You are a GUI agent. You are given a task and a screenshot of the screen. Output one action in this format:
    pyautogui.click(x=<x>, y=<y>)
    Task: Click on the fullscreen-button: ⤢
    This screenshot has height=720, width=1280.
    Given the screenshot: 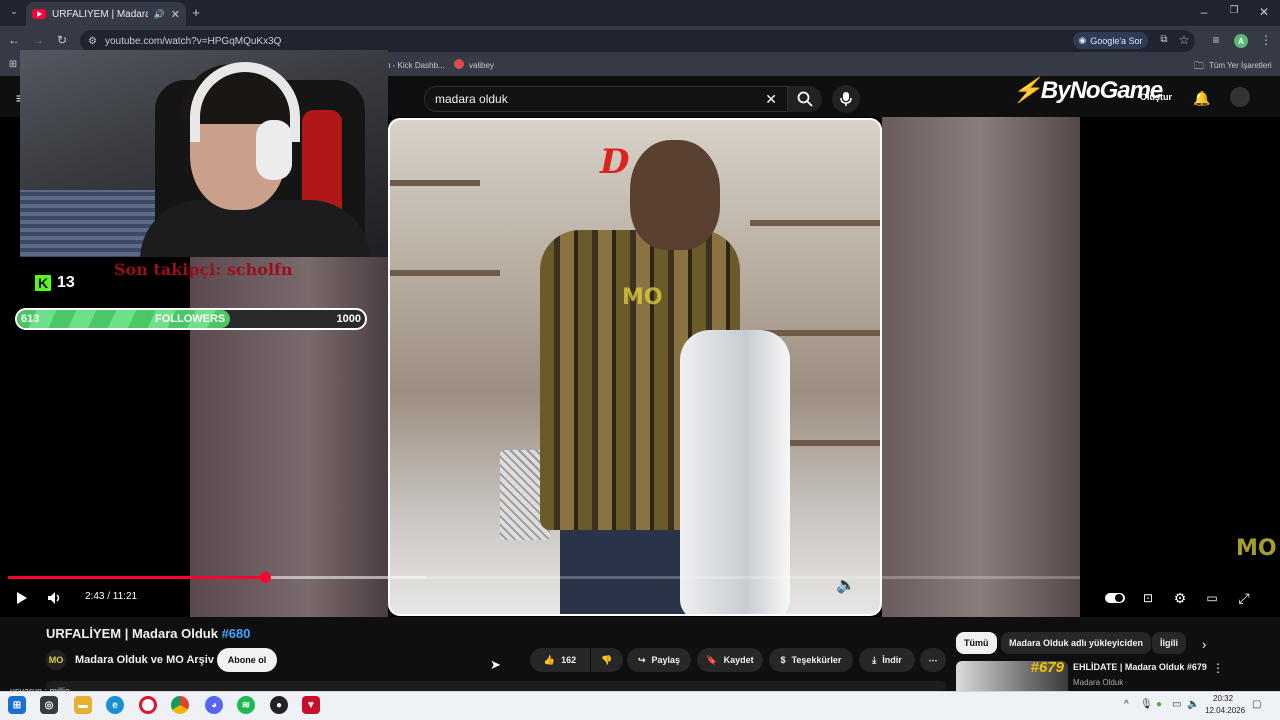 What is the action you would take?
    pyautogui.click(x=1244, y=598)
    